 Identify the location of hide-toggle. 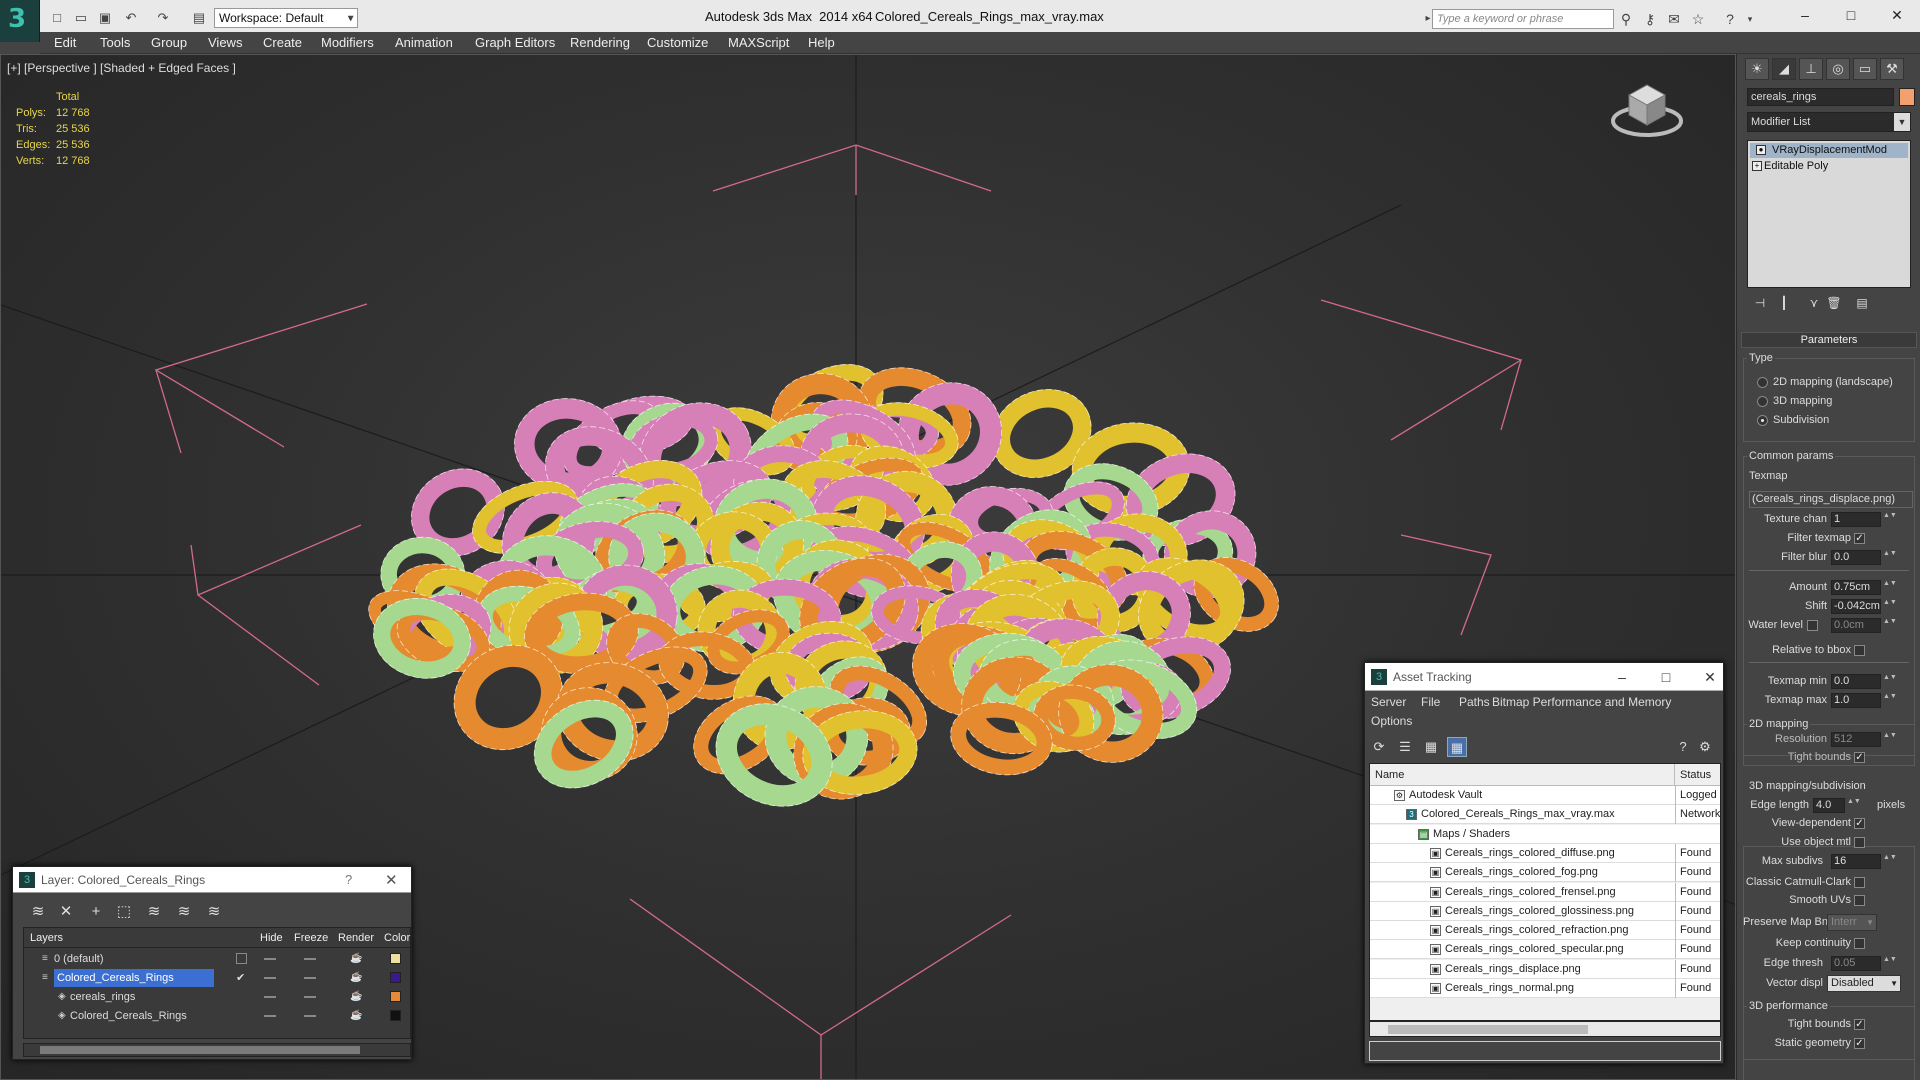
(270, 959).